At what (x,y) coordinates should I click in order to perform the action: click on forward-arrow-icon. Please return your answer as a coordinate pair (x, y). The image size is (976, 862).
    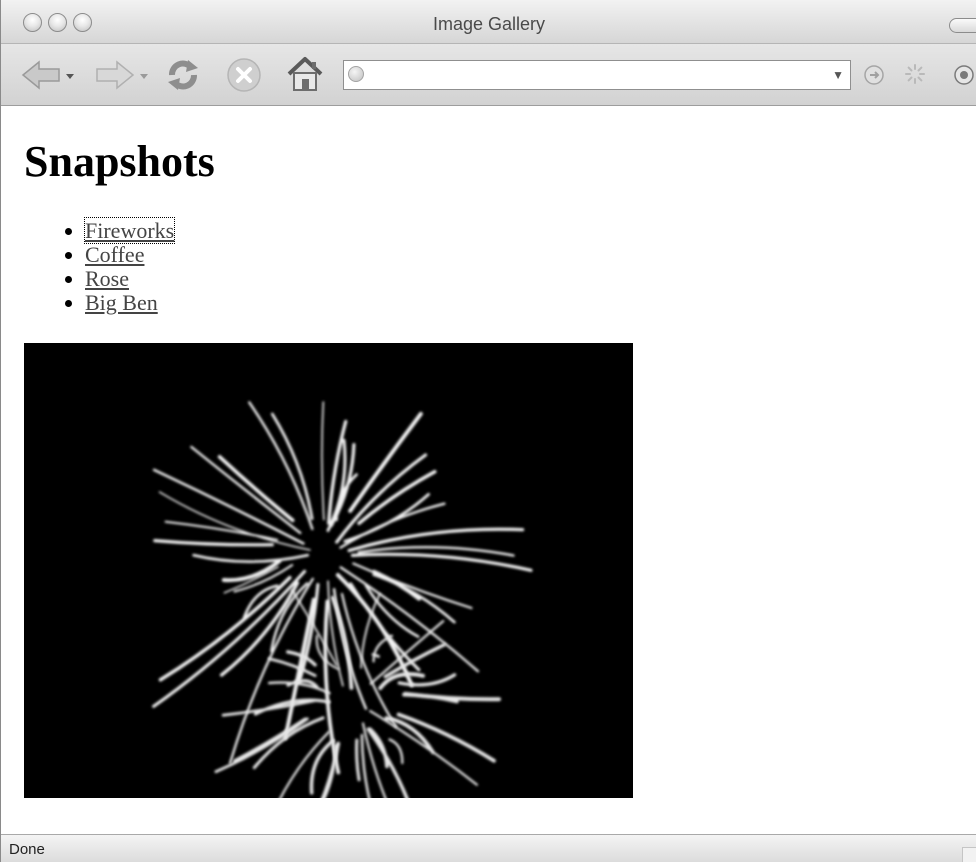
    Looking at the image, I should click on (125, 75).